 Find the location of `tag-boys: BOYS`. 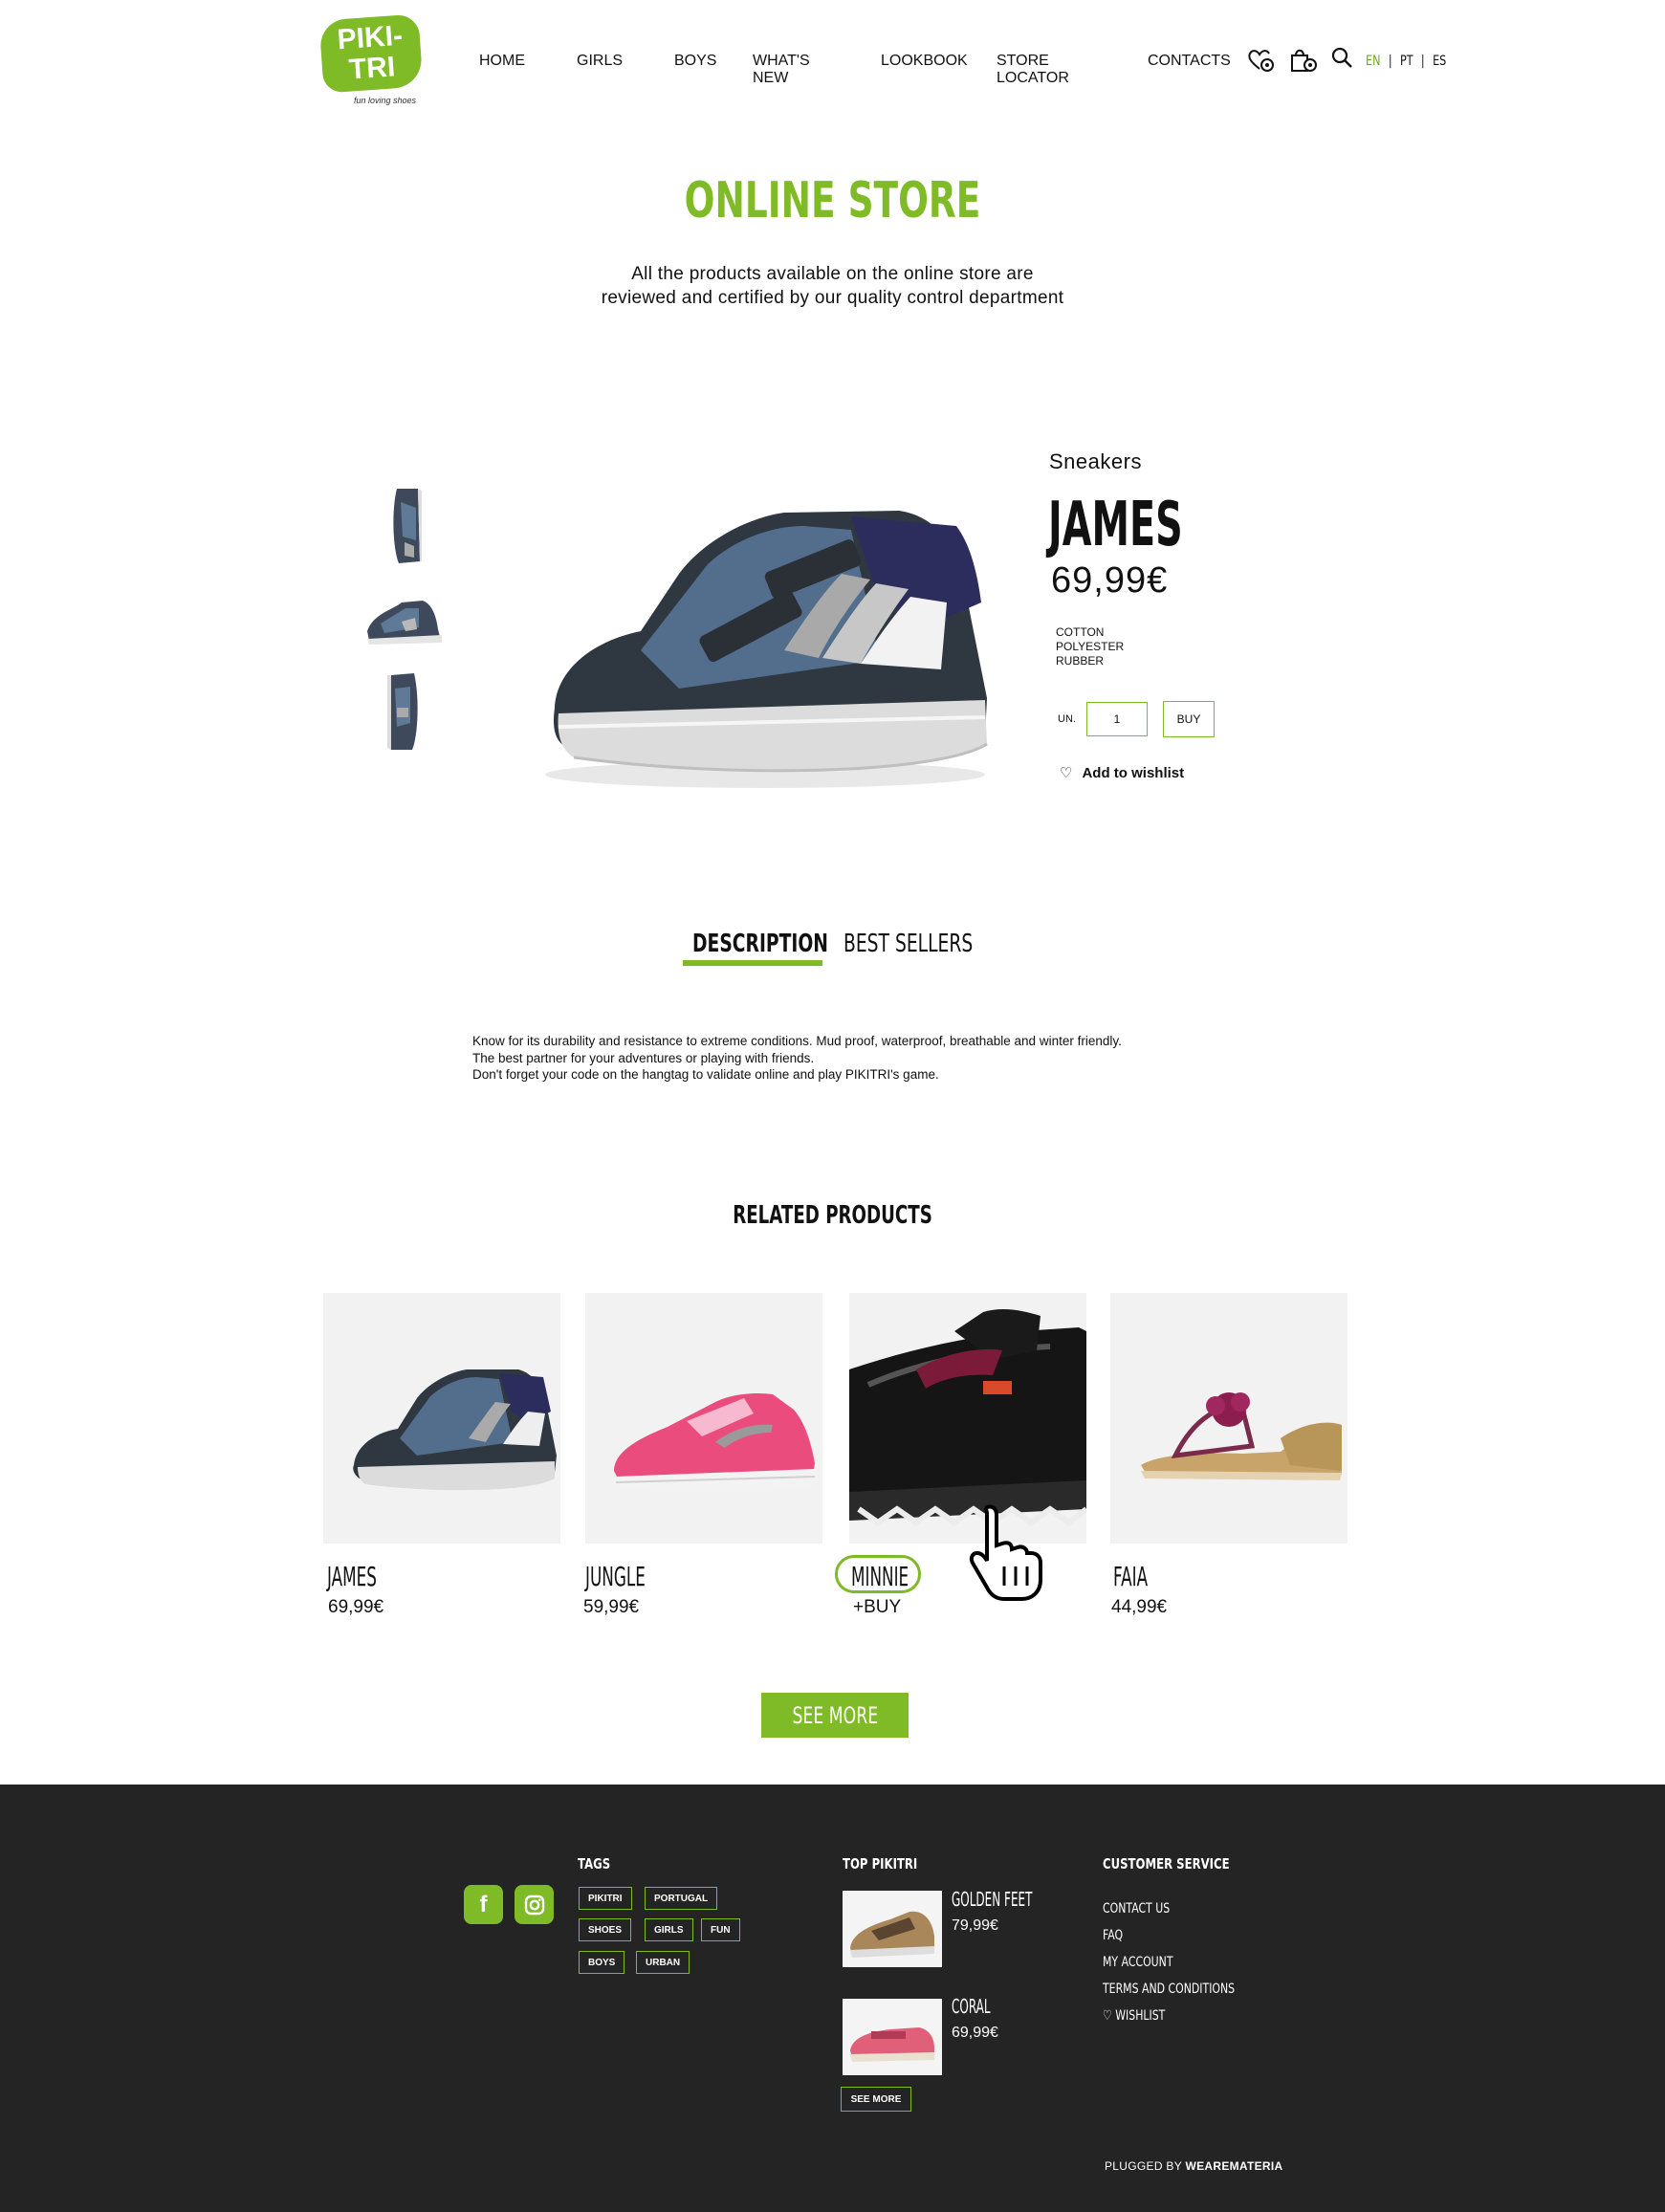

tag-boys: BOYS is located at coordinates (602, 1963).